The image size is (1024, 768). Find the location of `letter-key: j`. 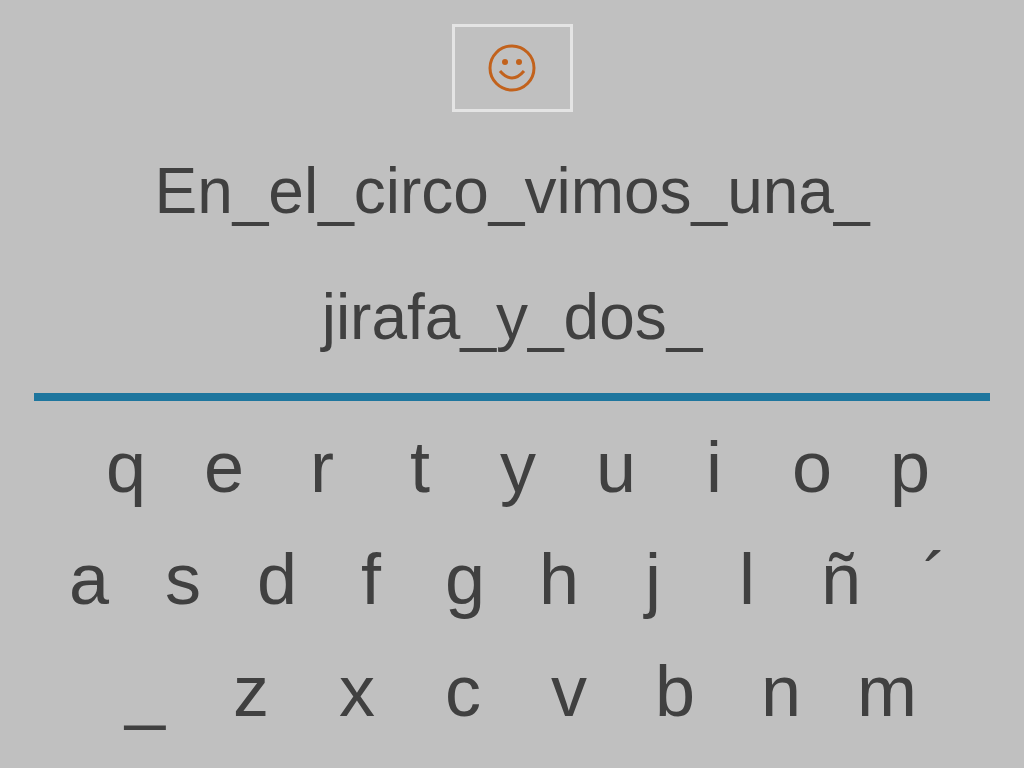

letter-key: j is located at coordinates (653, 579).